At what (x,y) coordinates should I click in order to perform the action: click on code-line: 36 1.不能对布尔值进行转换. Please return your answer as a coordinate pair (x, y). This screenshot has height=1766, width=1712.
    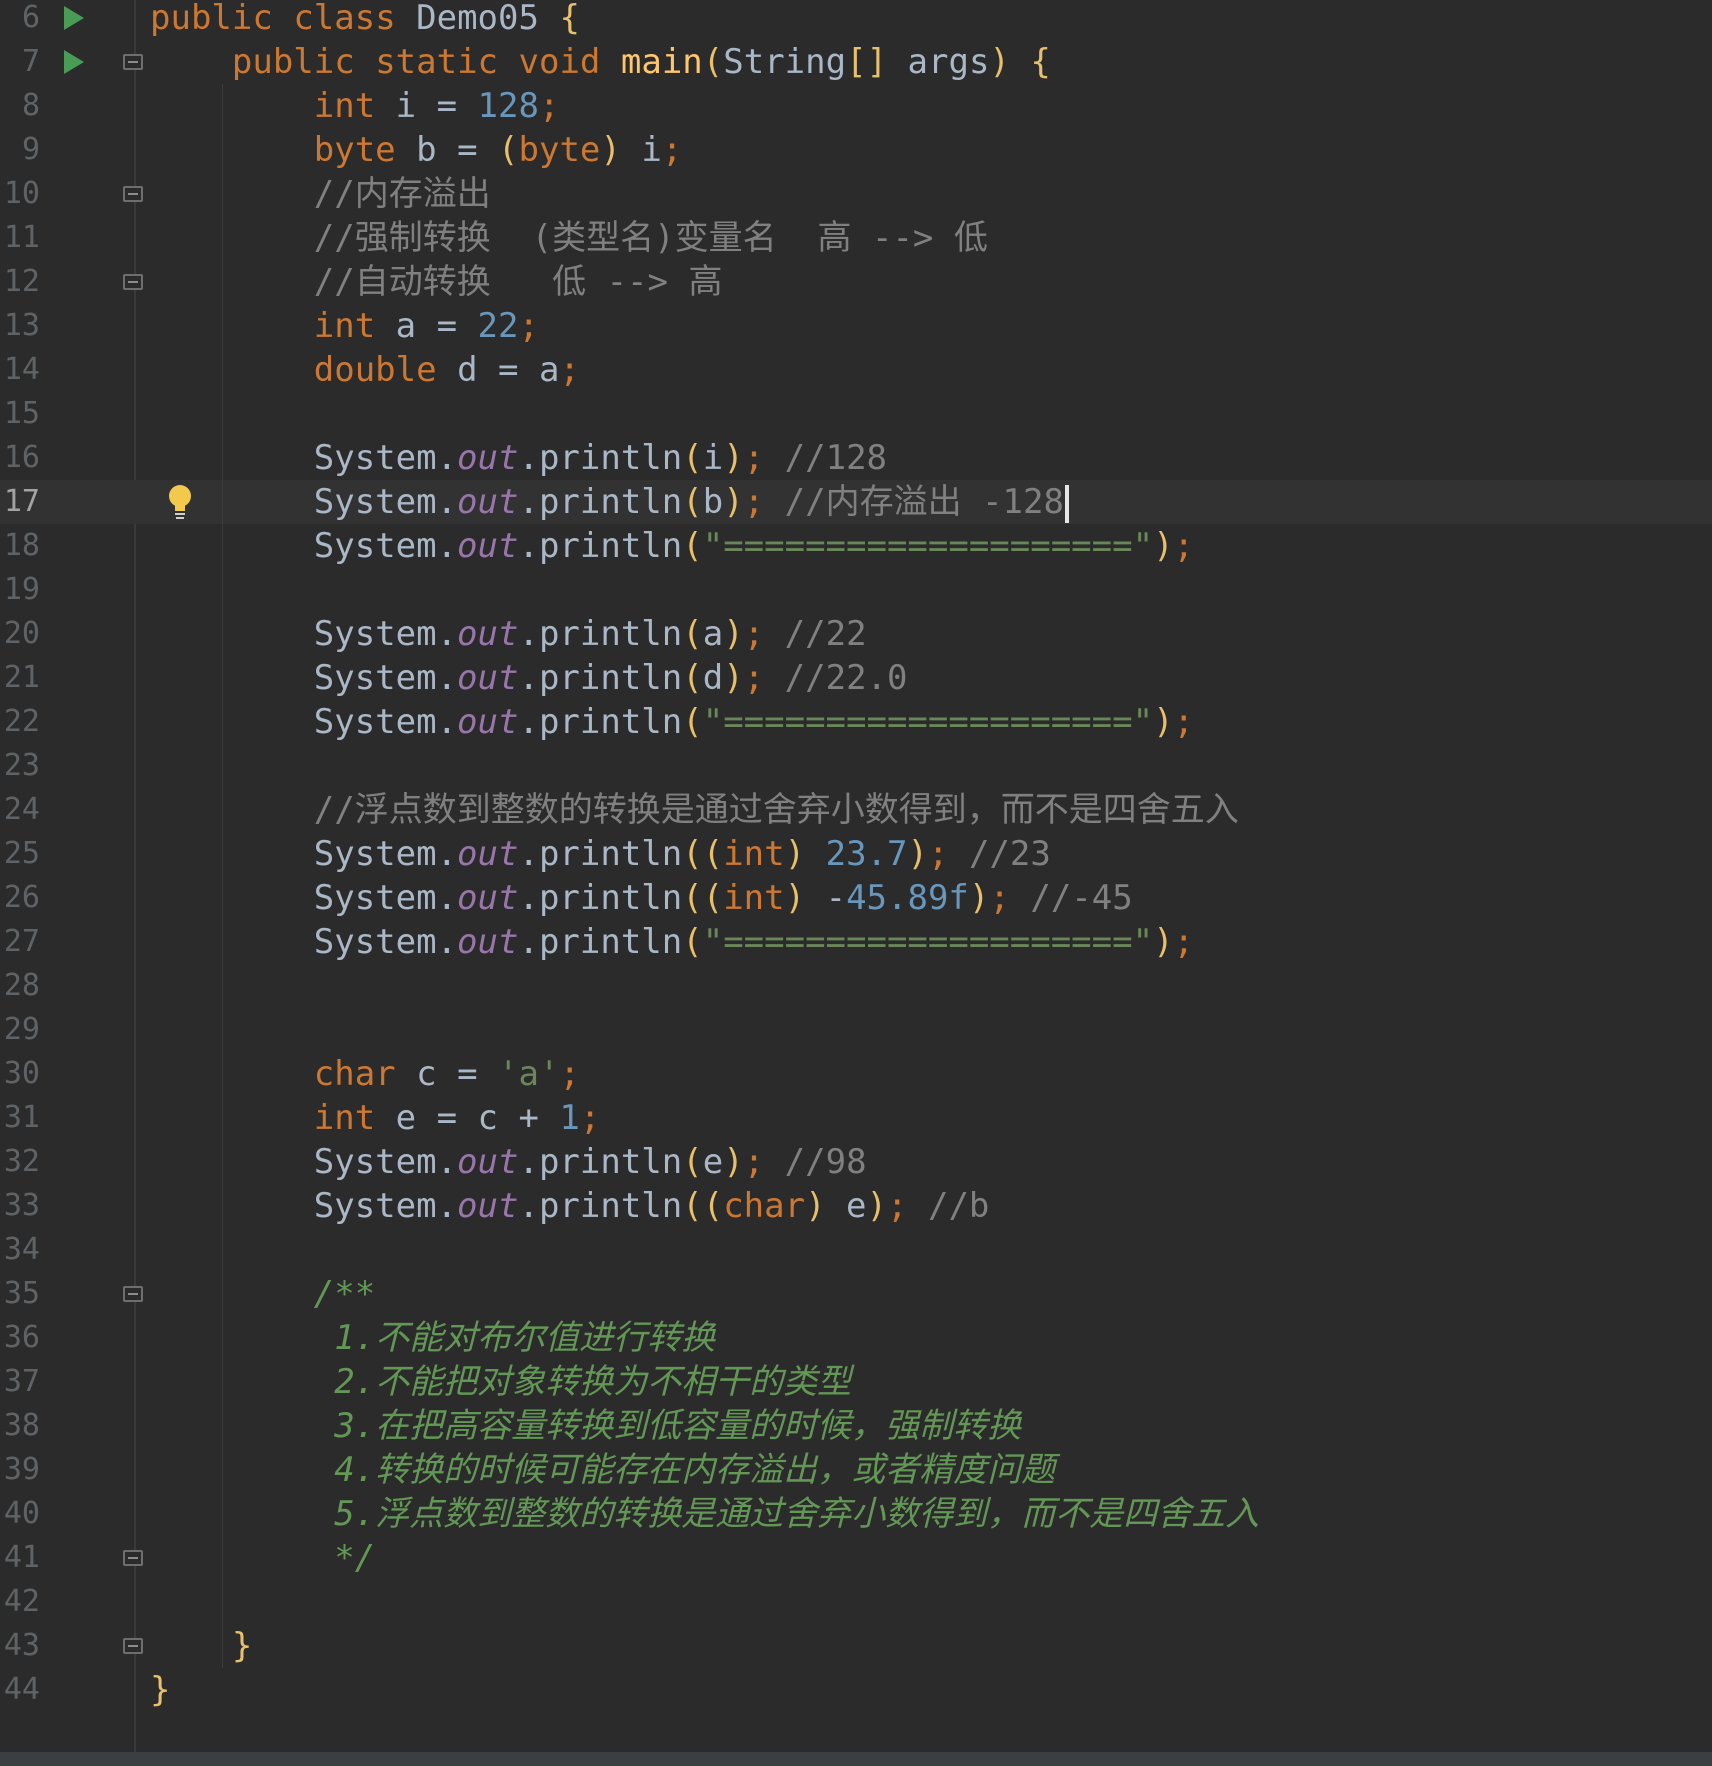
    Looking at the image, I should click on (856, 1338).